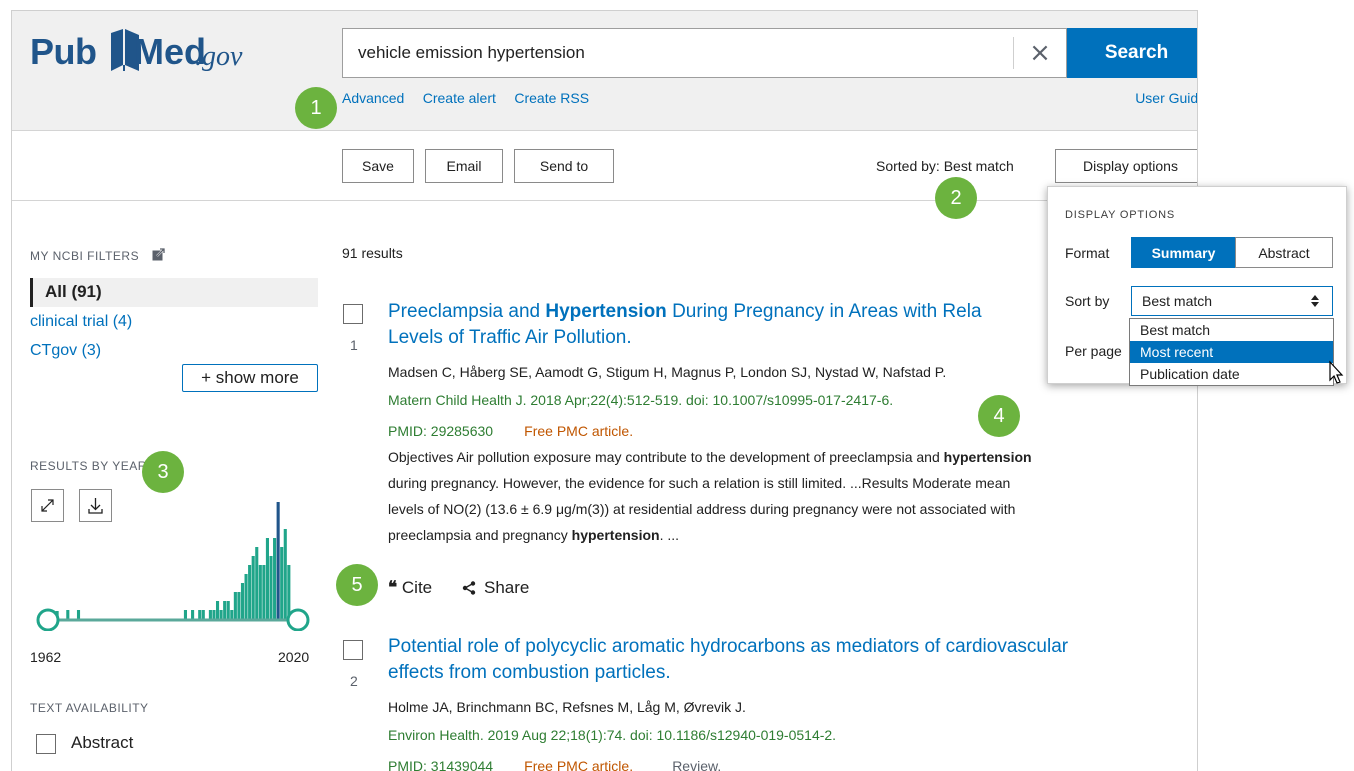 This screenshot has height=771, width=1354. Describe the element at coordinates (63, 51) in the screenshot. I see `logo-pub: Pub` at that location.